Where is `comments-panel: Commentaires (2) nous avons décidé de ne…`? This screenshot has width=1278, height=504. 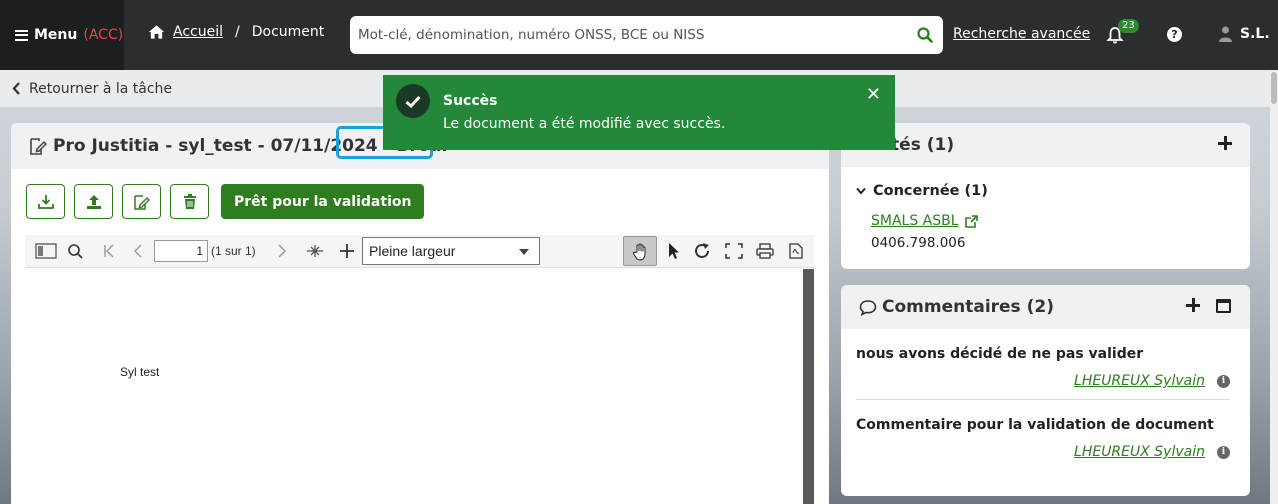
comments-panel: Commentaires (2) nous avons décidé de ne… is located at coordinates (1045, 390).